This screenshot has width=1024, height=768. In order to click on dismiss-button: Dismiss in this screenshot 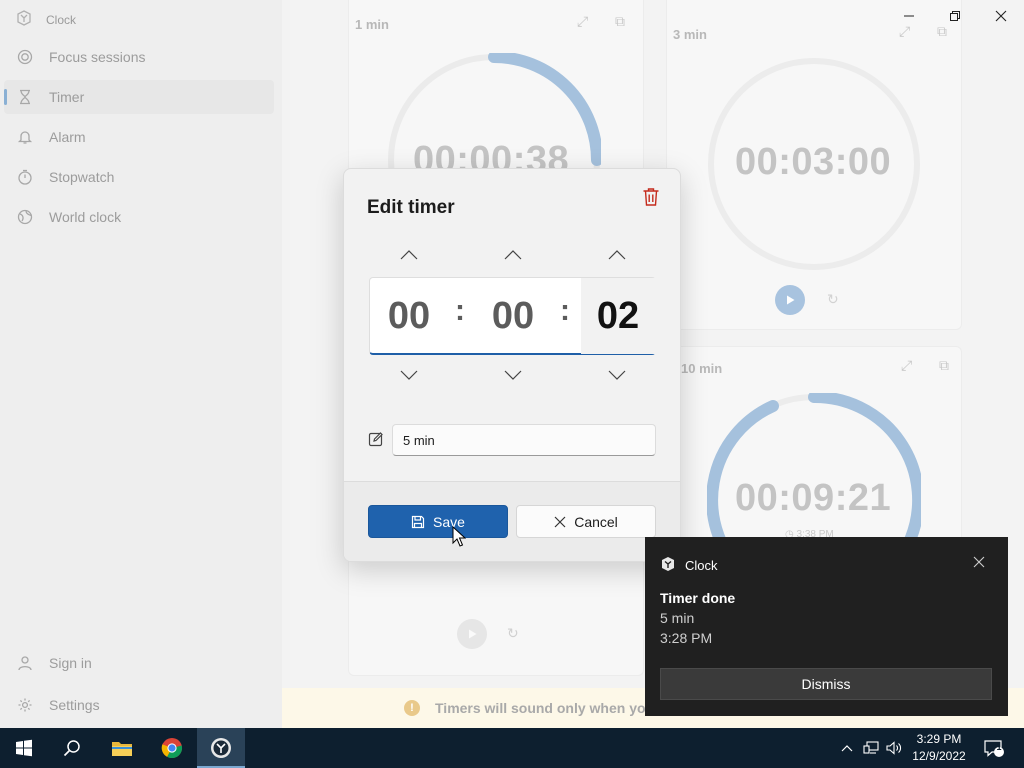, I will do `click(826, 684)`.